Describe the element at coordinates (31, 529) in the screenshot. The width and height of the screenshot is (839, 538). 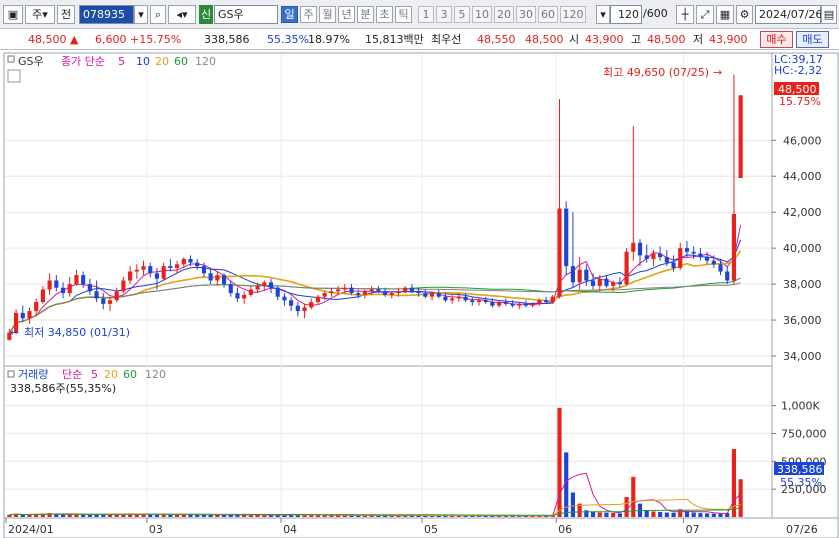
I see `date-tick-label: 2024/01` at that location.